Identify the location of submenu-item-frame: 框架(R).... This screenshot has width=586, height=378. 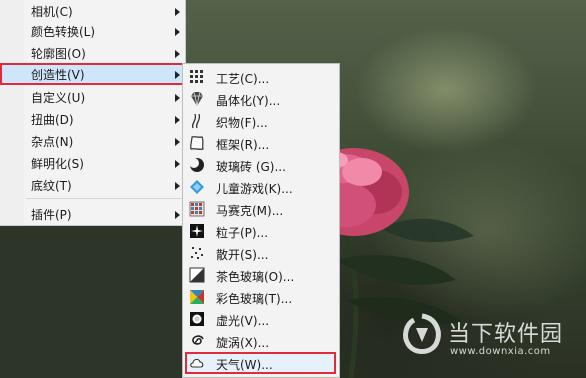
(261, 143).